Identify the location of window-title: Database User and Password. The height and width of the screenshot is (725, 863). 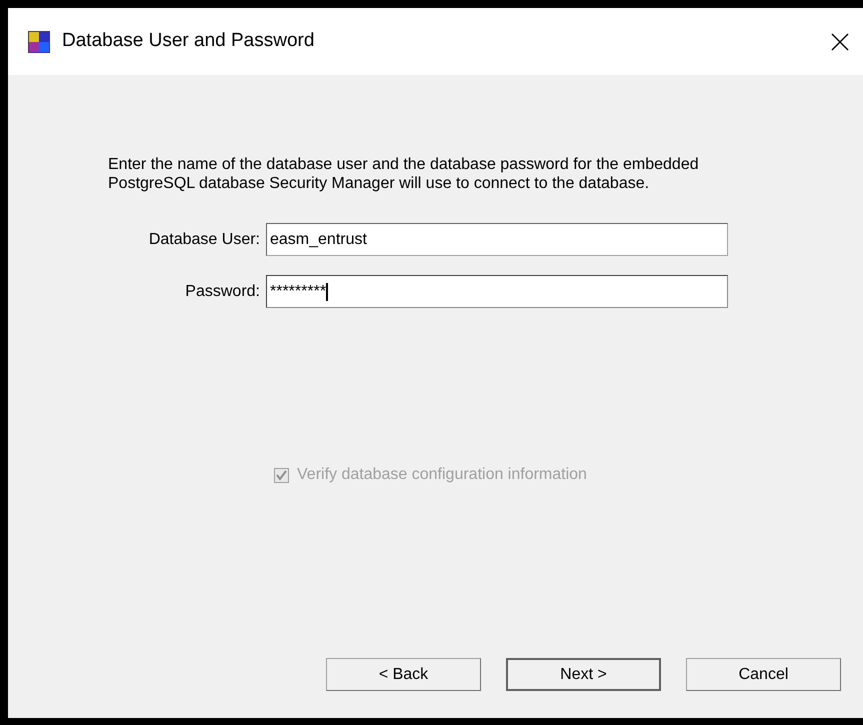
(188, 41).